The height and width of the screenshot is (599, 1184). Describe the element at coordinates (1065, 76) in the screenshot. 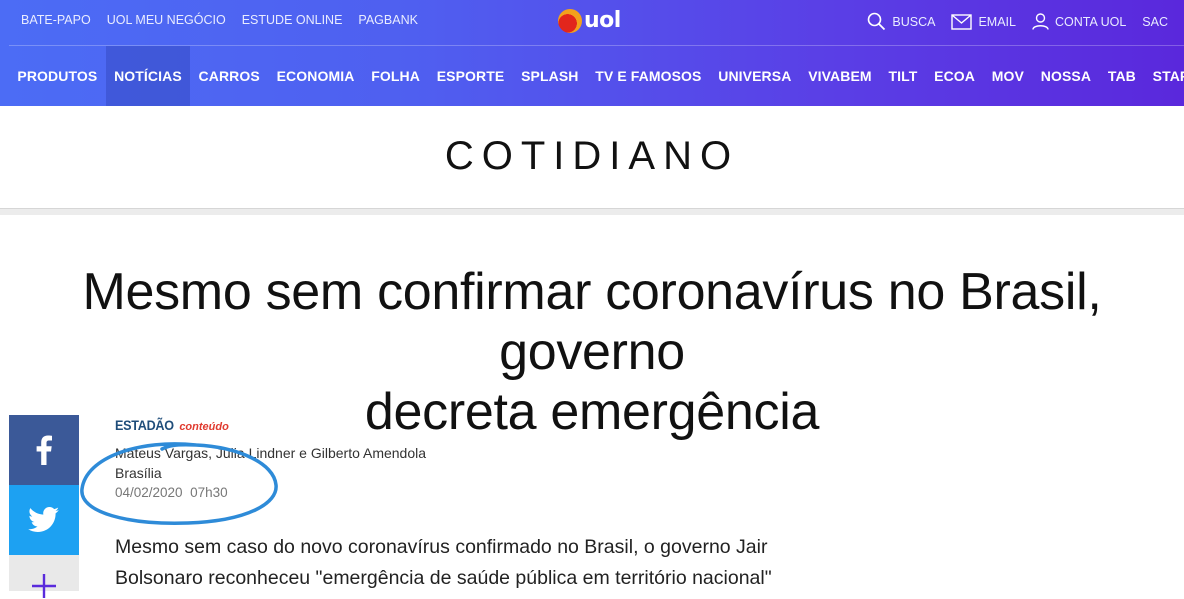

I see `nav-item-nossa: NOSSA` at that location.